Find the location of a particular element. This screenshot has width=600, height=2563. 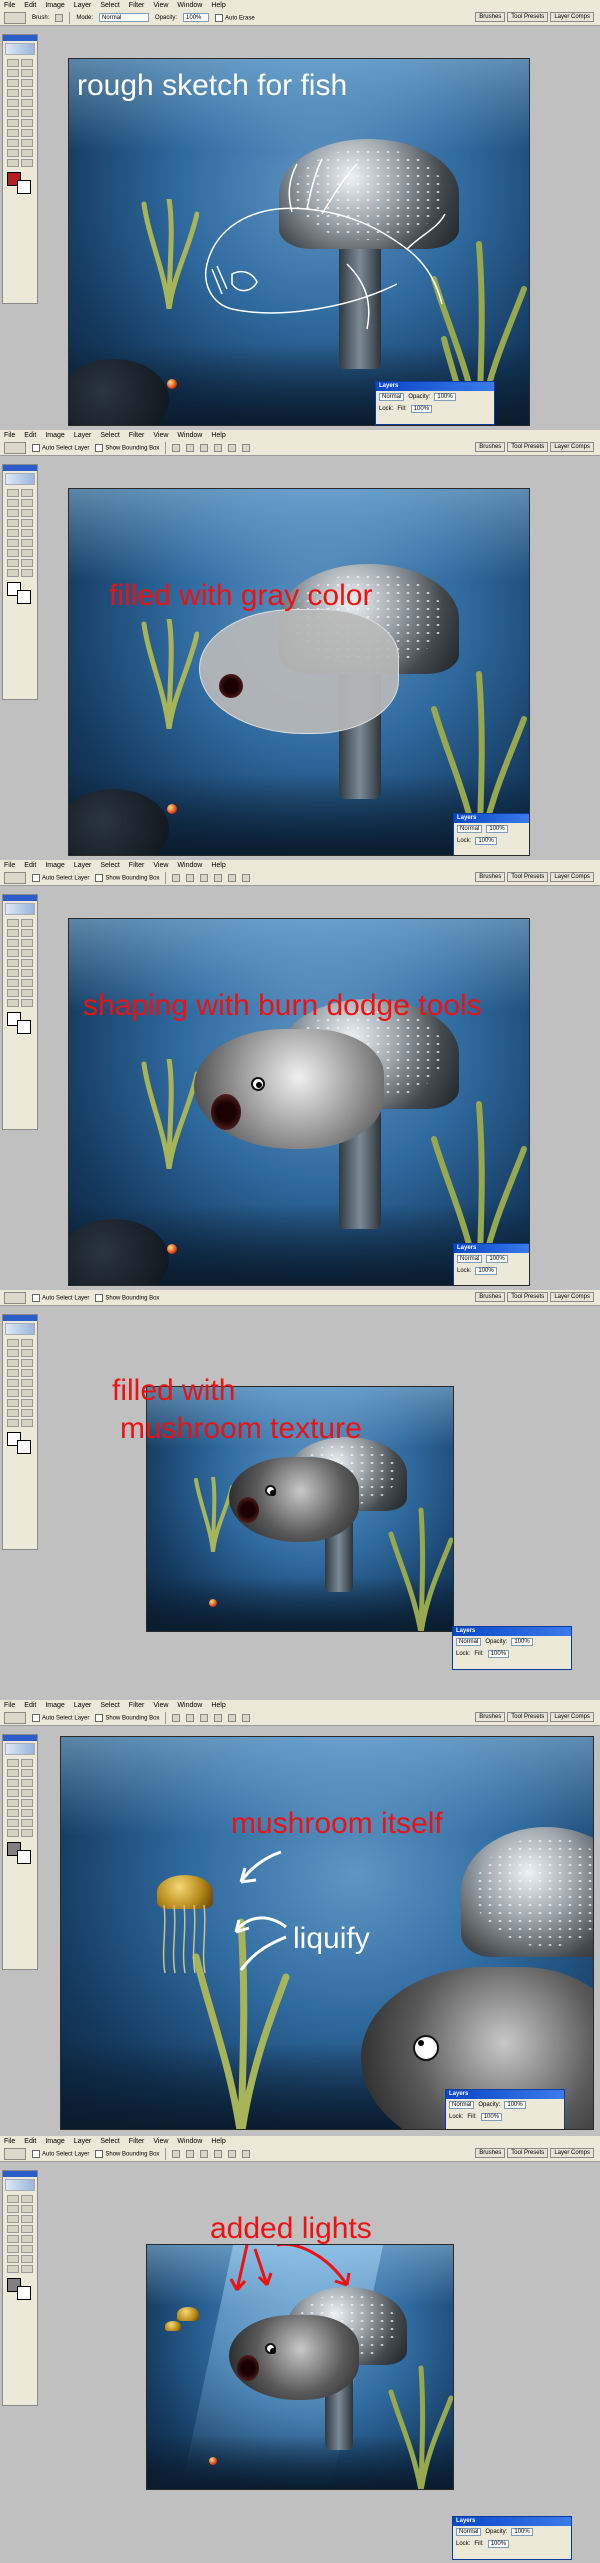

lasso-tool-icon is located at coordinates (13, 2209).